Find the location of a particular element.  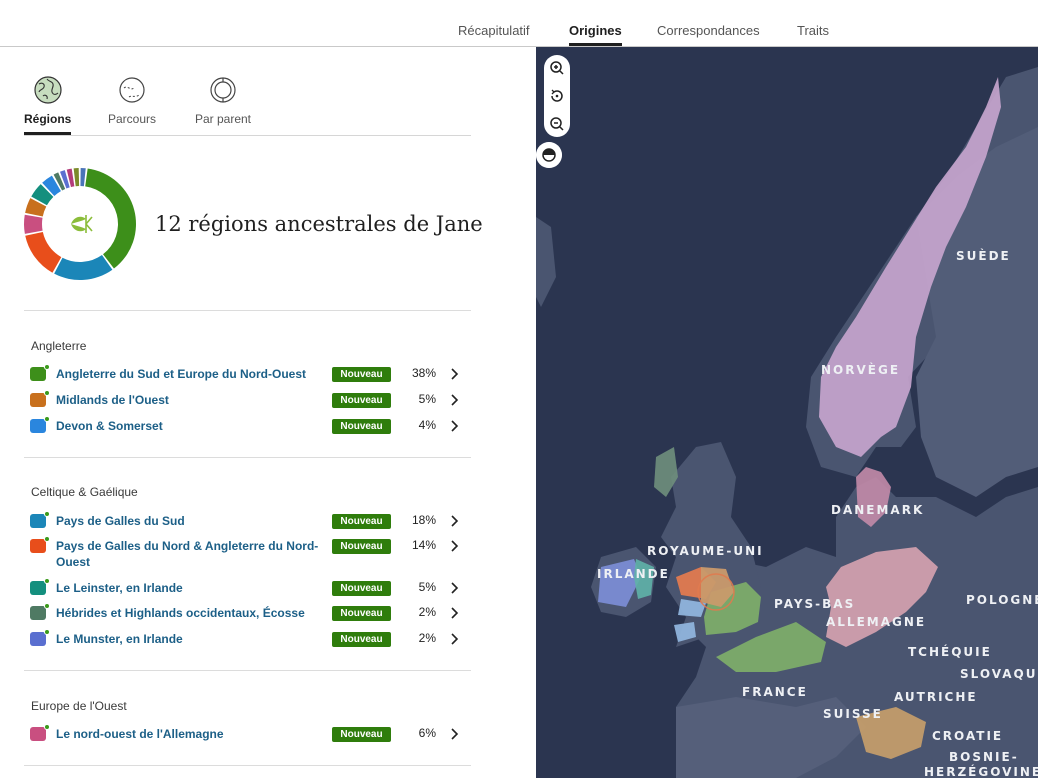

tab-correspondances: Correspondances is located at coordinates (708, 30).